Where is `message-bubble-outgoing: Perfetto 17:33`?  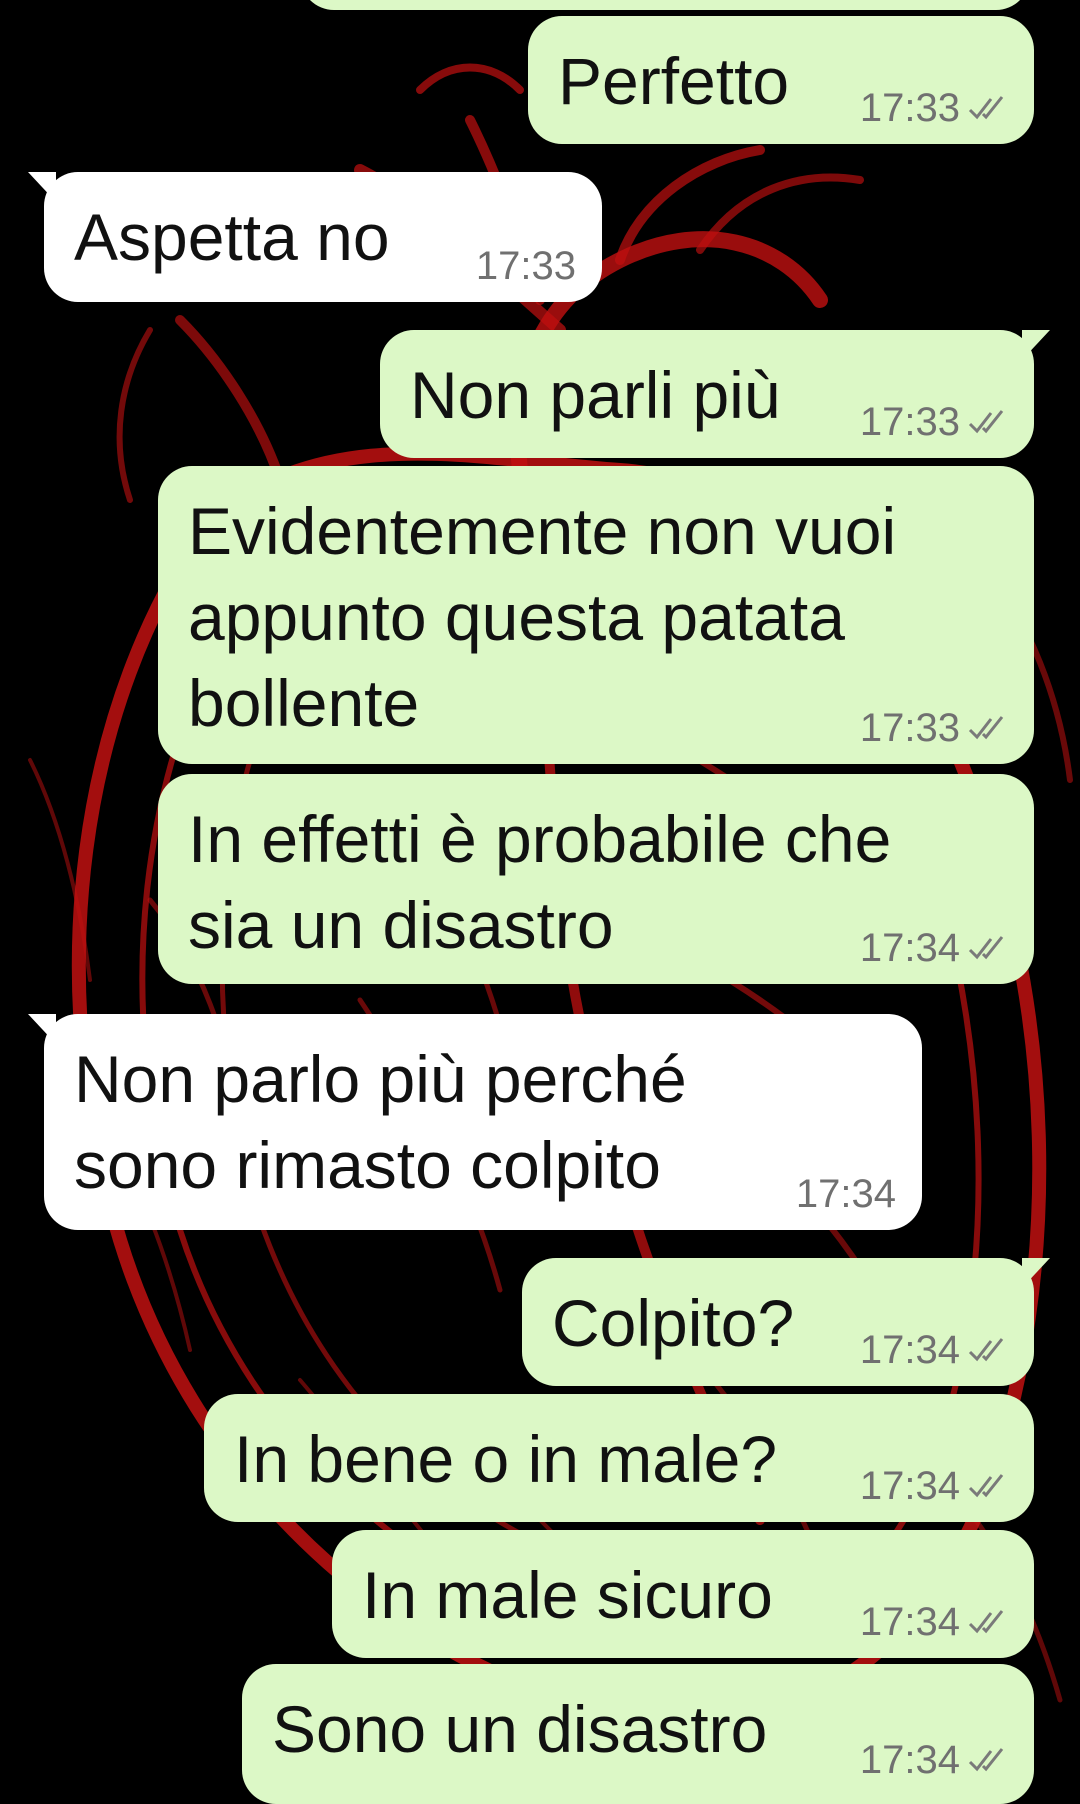 message-bubble-outgoing: Perfetto 17:33 is located at coordinates (781, 80).